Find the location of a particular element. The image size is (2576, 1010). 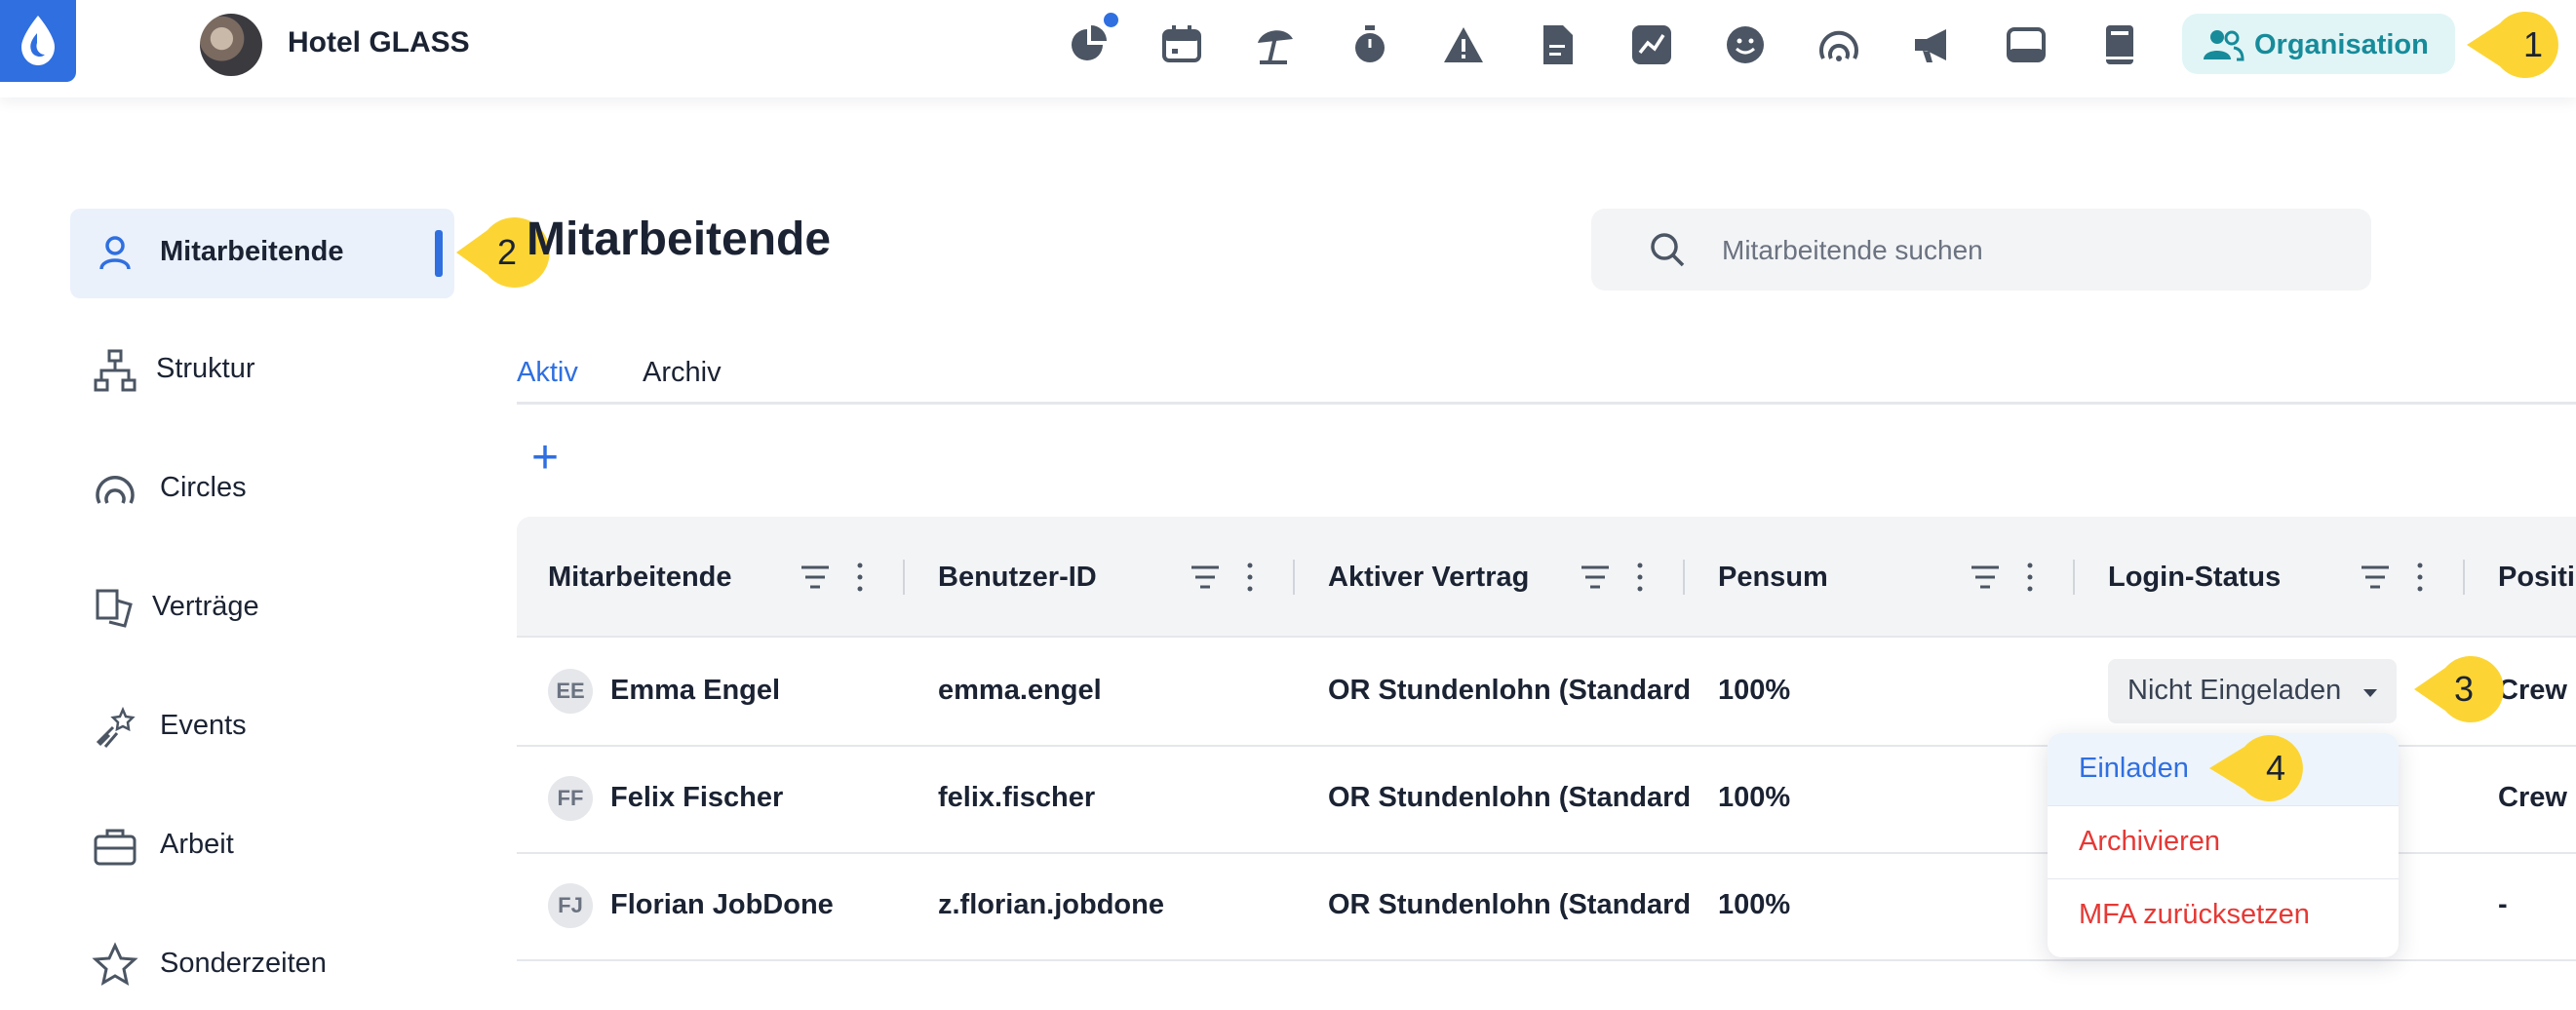

sidebar-item-struktur: Struktur is located at coordinates (262, 371).